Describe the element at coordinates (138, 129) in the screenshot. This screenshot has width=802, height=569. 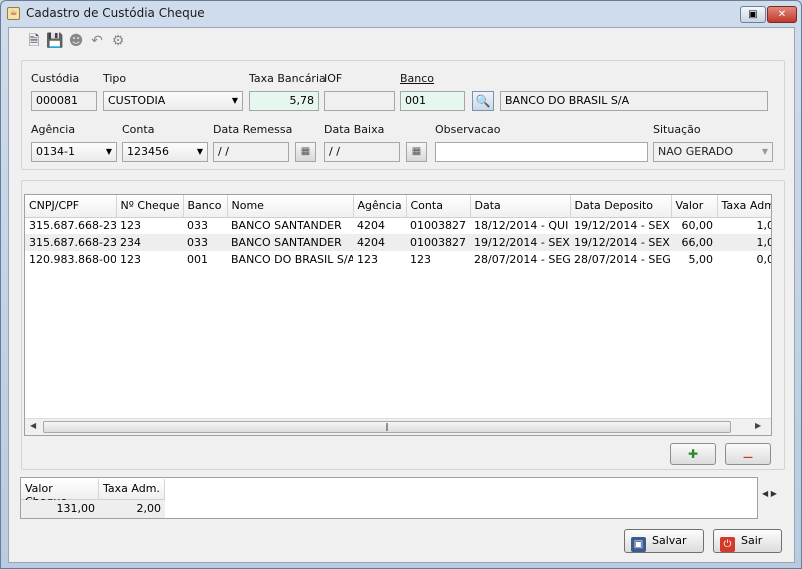
I see `conta-label: Conta` at that location.